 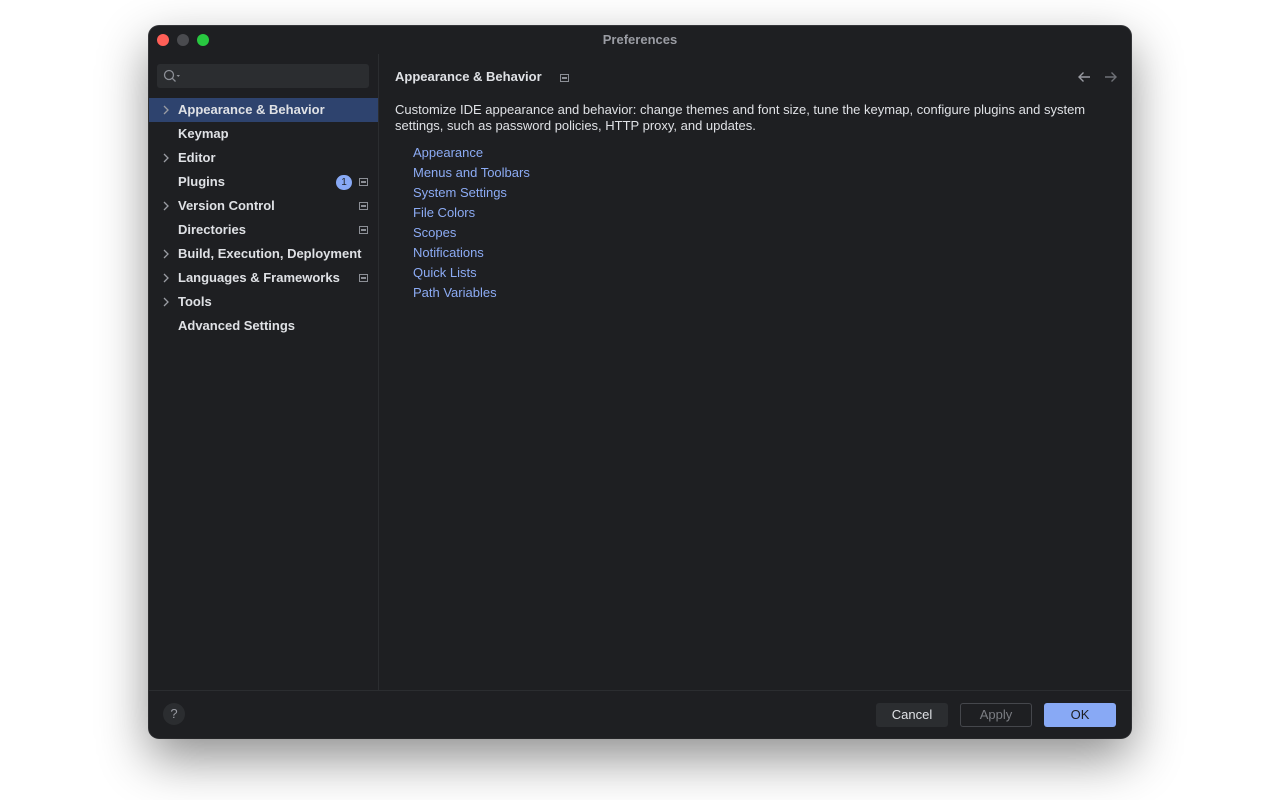 What do you see at coordinates (471, 273) in the screenshot?
I see `link-quick-lists: Quick Lists` at bounding box center [471, 273].